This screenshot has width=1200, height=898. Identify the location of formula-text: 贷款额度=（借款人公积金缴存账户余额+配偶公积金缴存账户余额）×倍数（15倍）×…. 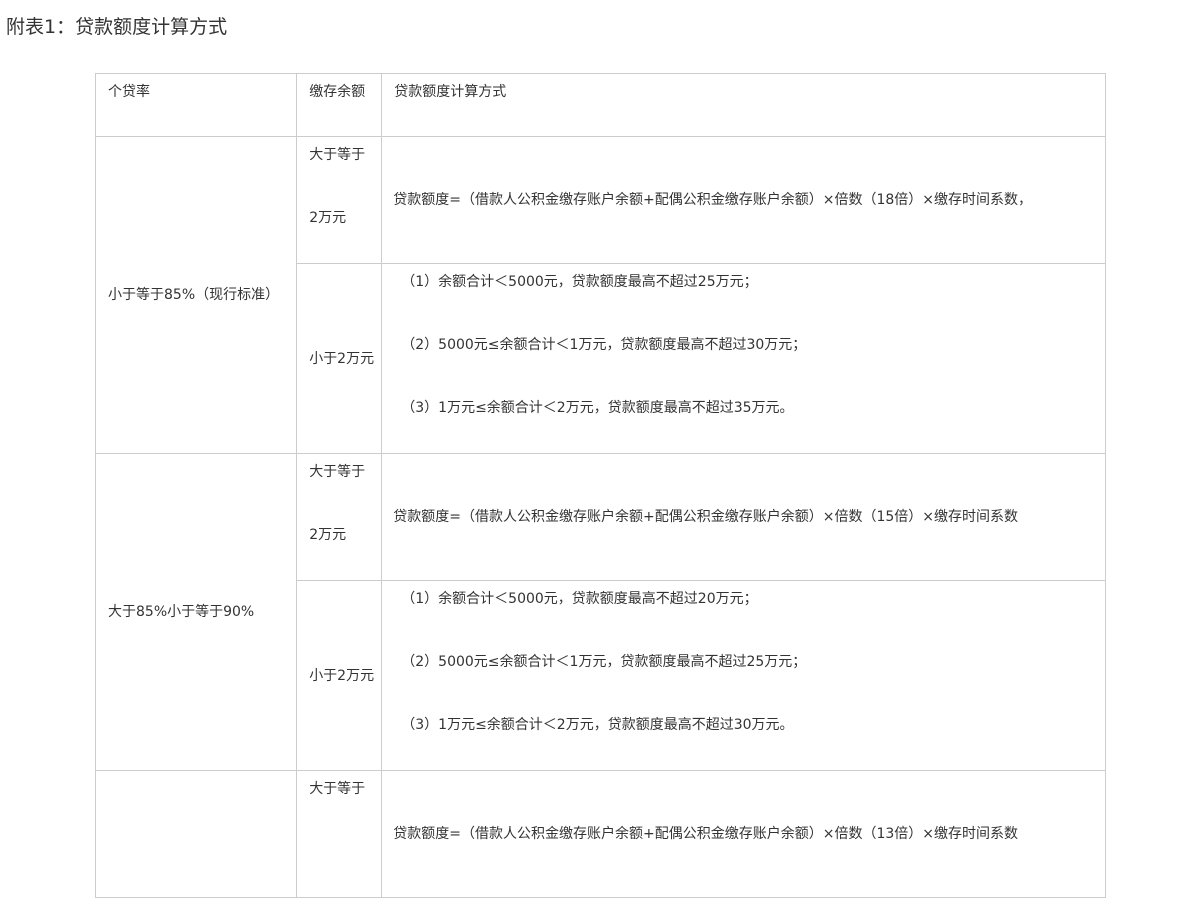
(705, 517).